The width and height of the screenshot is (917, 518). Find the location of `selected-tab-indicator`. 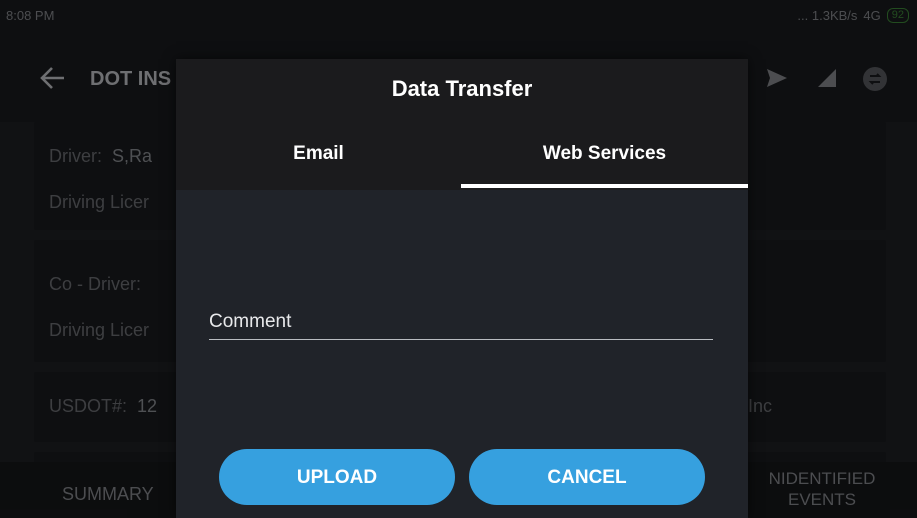

selected-tab-indicator is located at coordinates (604, 186).